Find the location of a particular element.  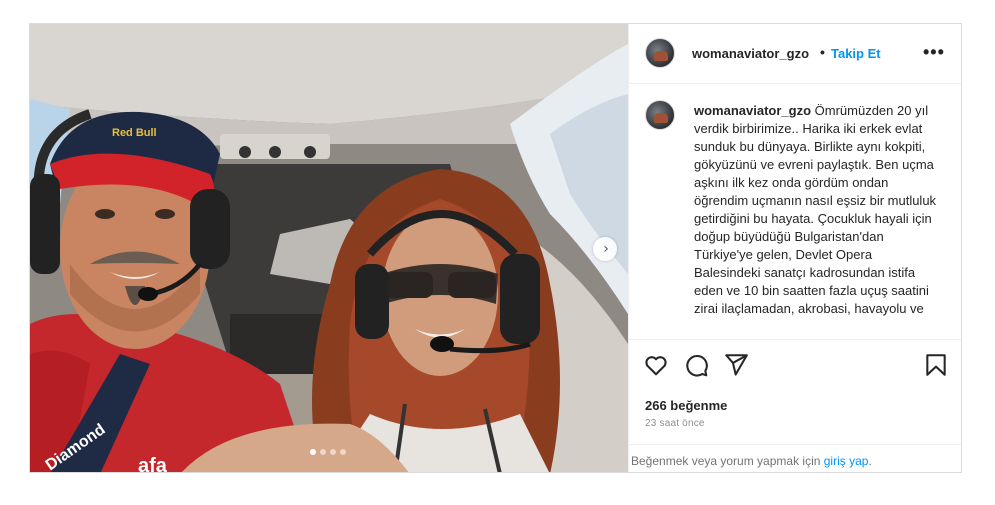

like-count: 266 beğenme is located at coordinates (686, 405).